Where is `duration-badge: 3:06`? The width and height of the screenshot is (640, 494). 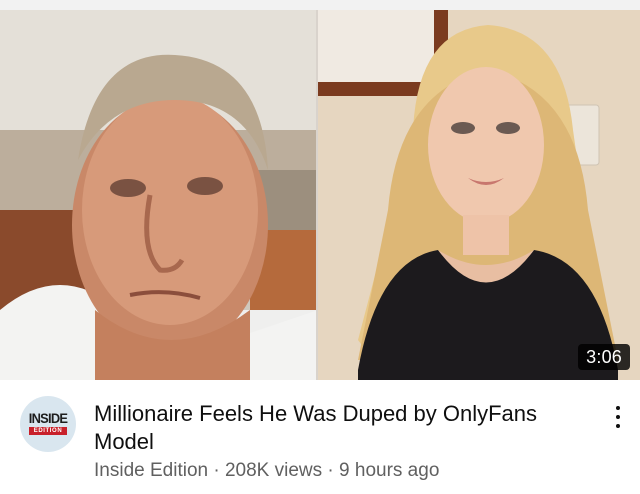 duration-badge: 3:06 is located at coordinates (604, 357).